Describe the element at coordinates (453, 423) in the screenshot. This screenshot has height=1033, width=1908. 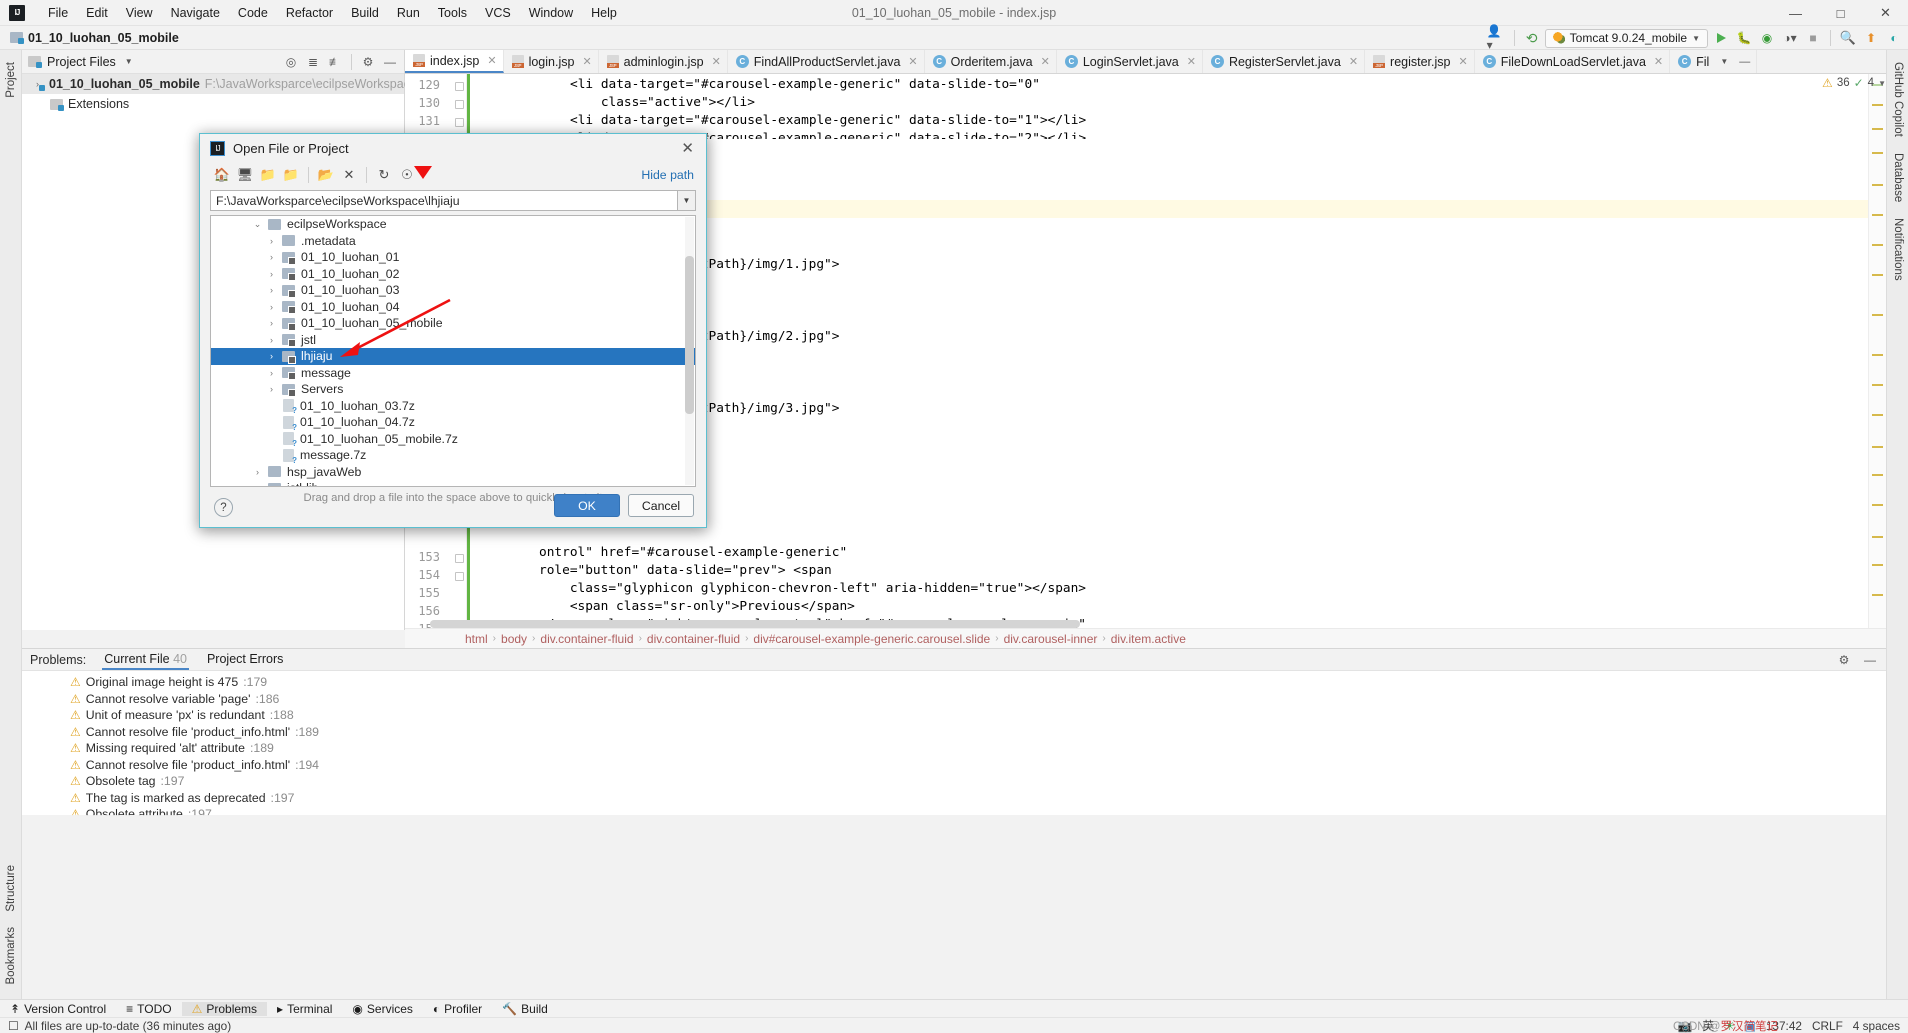
I see `file-tree-row: 01_10_luohan_04.7z` at that location.